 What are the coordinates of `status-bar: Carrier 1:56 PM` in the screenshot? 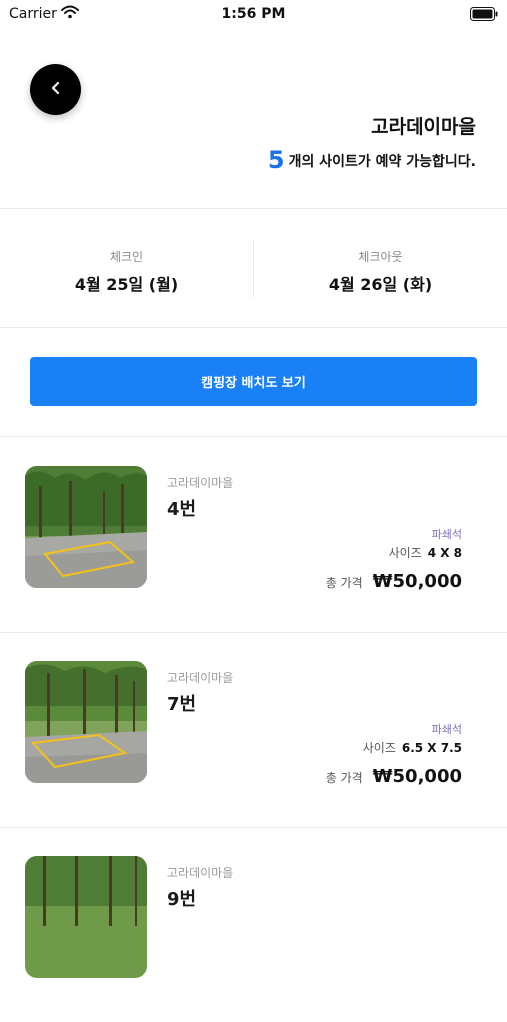 It's located at (253, 15).